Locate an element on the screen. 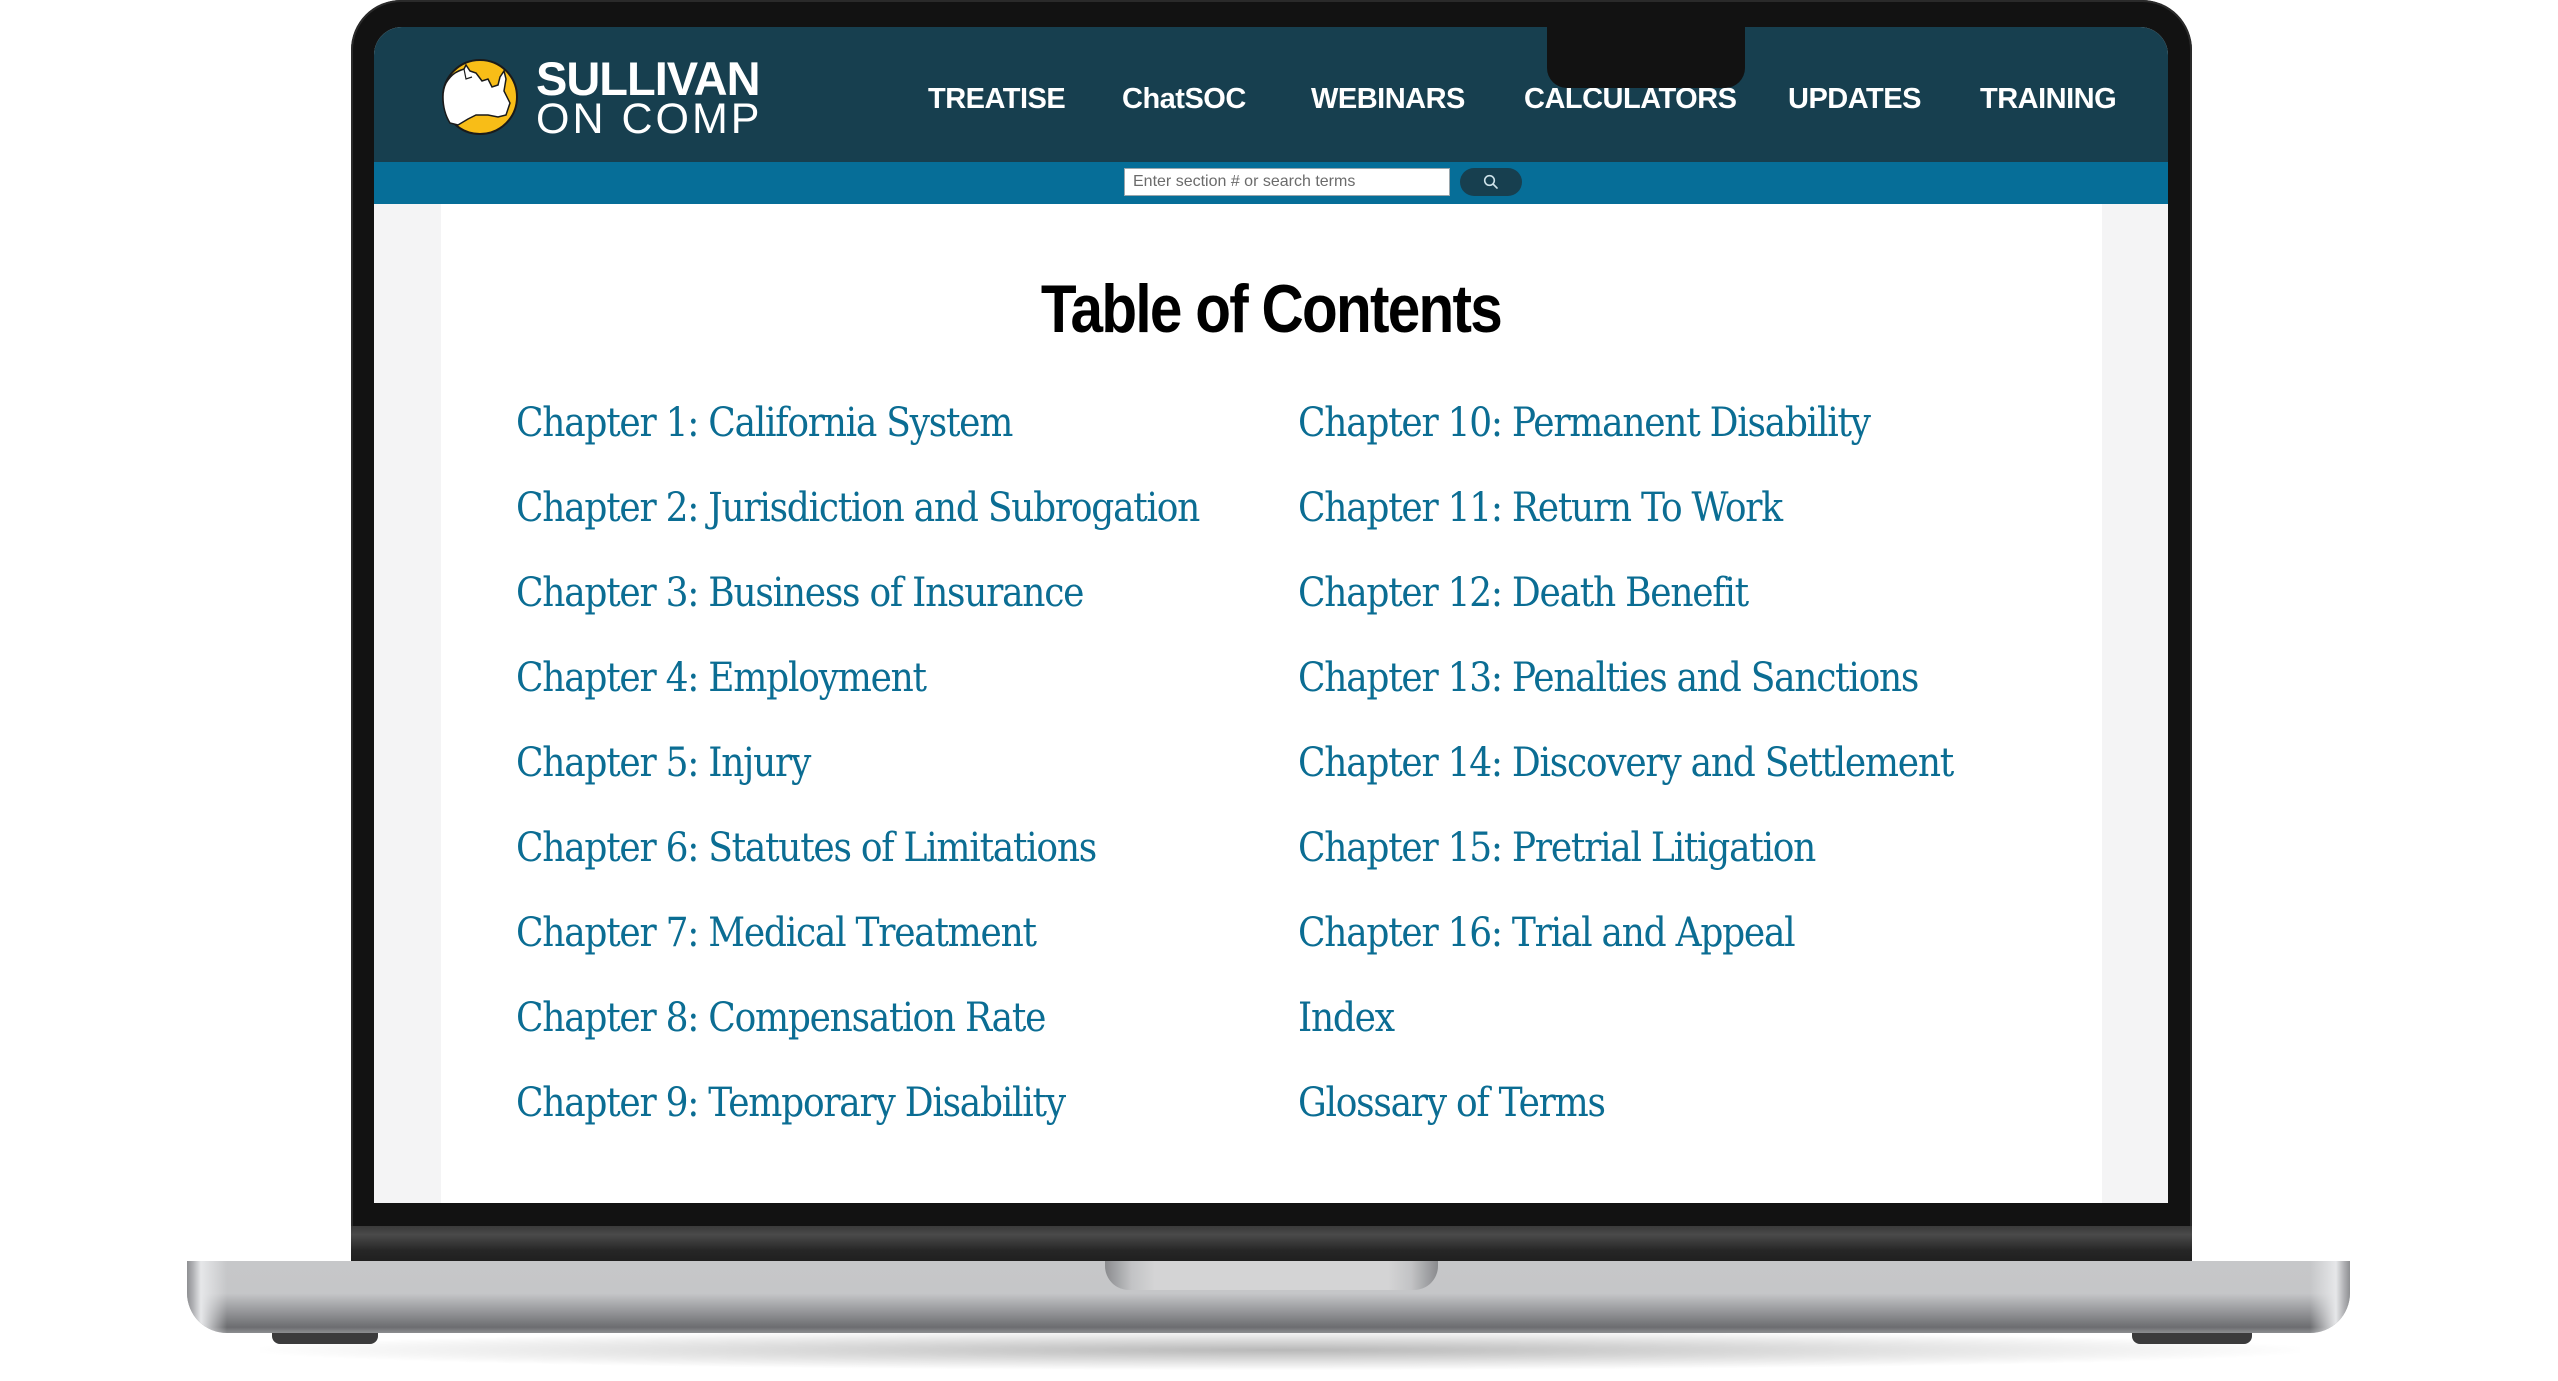 Image resolution: width=2558 pixels, height=1381 pixels. toc-link-chapter-6: Chapter 6: Statutes of Limitations is located at coordinates (857, 864).